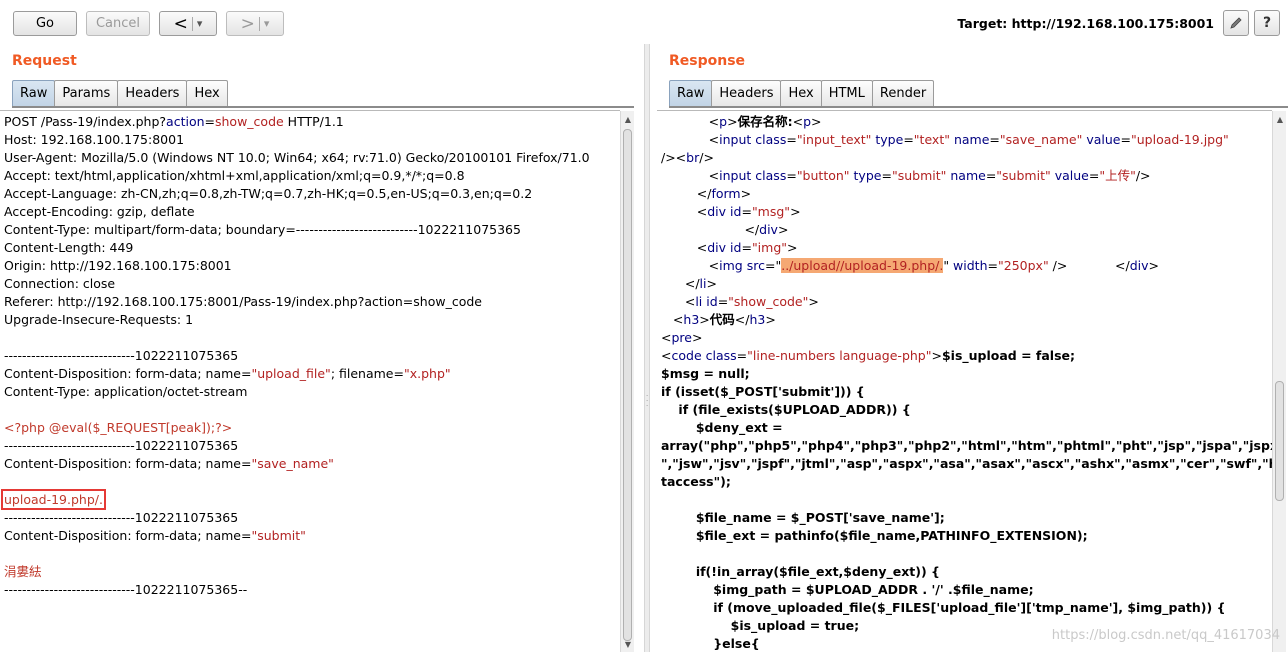 This screenshot has height=653, width=1288. What do you see at coordinates (903, 93) in the screenshot?
I see `tab-response-render: Render` at bounding box center [903, 93].